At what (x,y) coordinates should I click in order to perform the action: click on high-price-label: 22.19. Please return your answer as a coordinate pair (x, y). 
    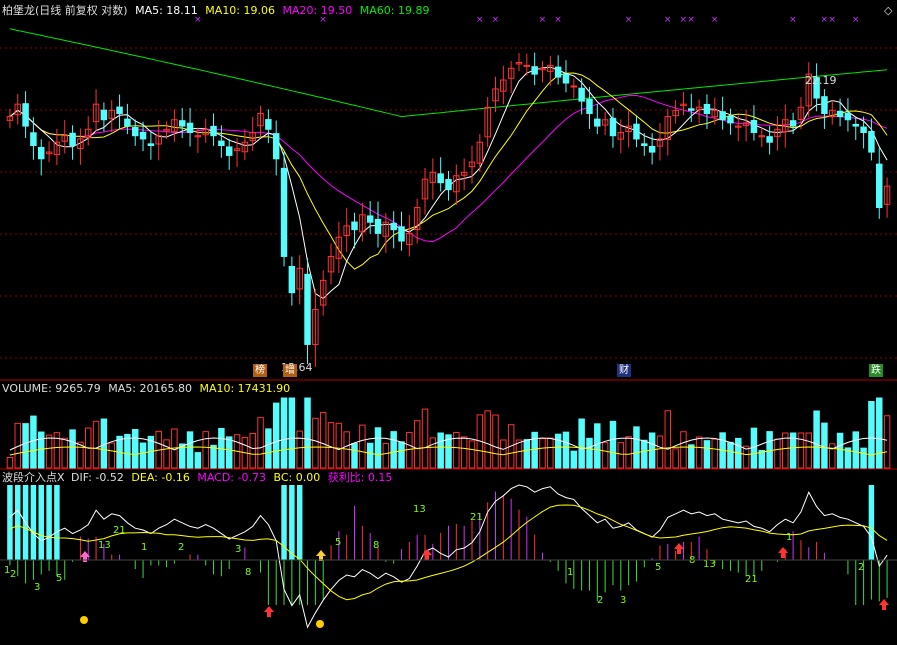
    Looking at the image, I should click on (821, 80).